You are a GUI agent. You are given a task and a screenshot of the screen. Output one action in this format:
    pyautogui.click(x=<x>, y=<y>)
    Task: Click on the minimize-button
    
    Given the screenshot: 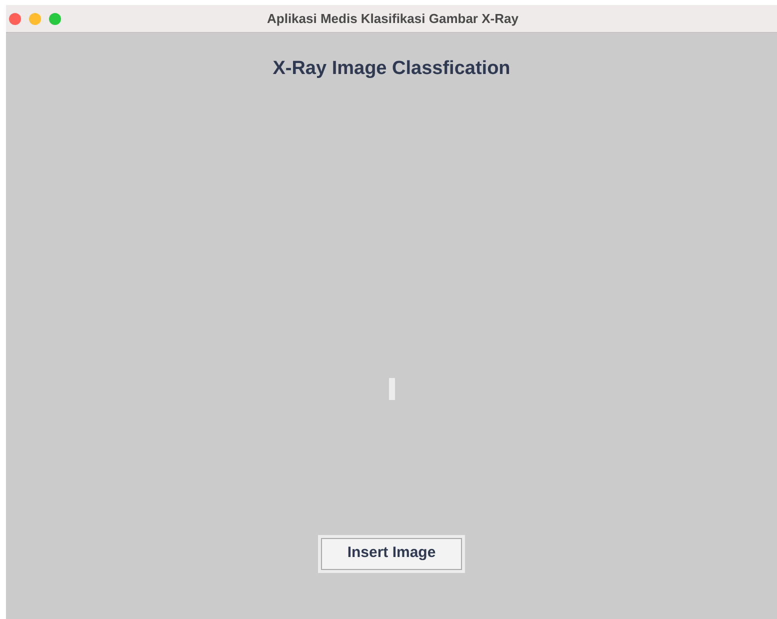 What is the action you would take?
    pyautogui.click(x=35, y=18)
    